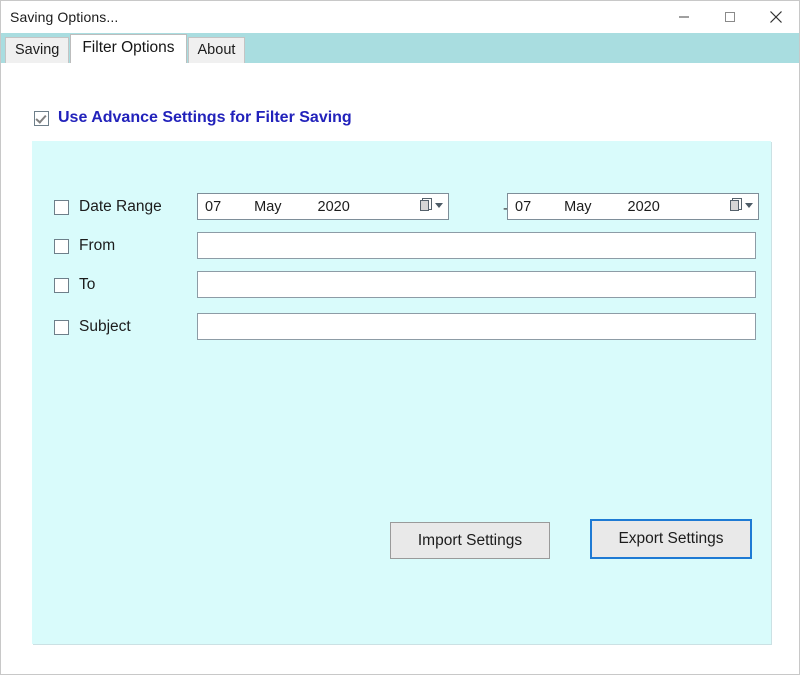 The width and height of the screenshot is (800, 675). I want to click on minimize-button, so click(684, 17).